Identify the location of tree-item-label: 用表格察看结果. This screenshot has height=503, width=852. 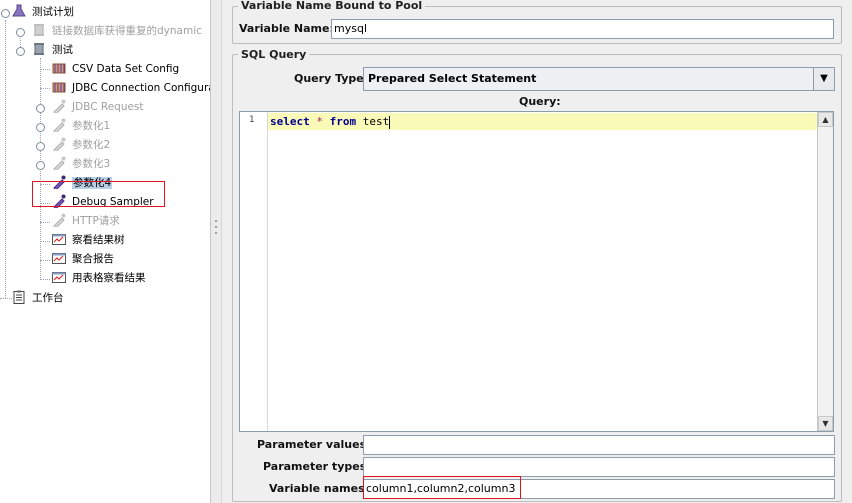
(109, 278).